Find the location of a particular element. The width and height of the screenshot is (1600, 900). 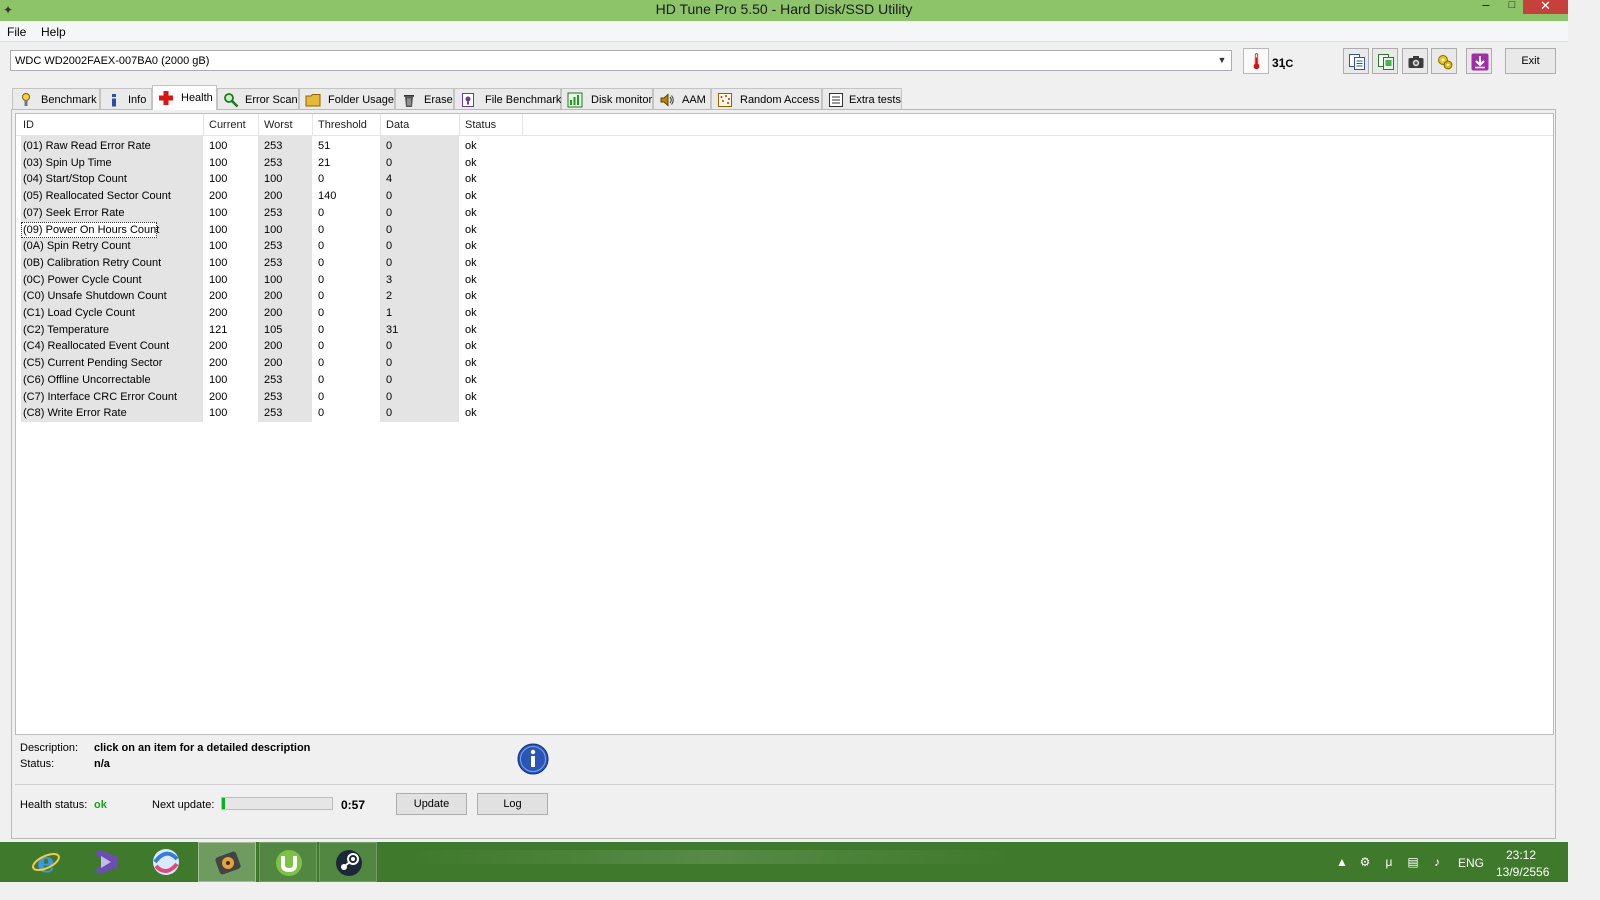

taskbar-app-visual-studio is located at coordinates (106, 862).